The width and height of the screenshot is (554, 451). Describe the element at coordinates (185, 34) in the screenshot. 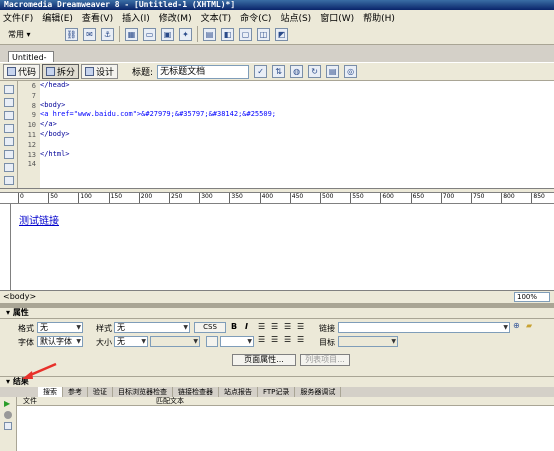

I see `media-icon: ✦` at that location.